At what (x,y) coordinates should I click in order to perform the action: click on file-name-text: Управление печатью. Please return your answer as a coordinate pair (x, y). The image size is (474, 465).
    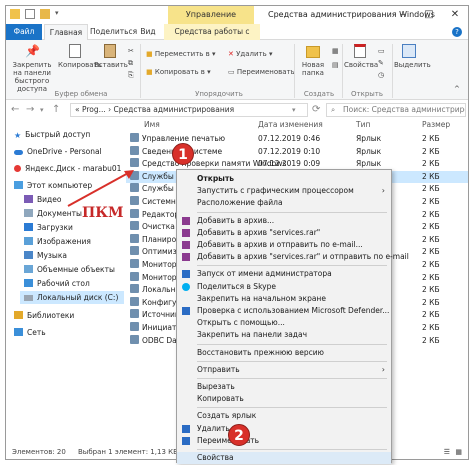
    Looking at the image, I should click on (184, 138).